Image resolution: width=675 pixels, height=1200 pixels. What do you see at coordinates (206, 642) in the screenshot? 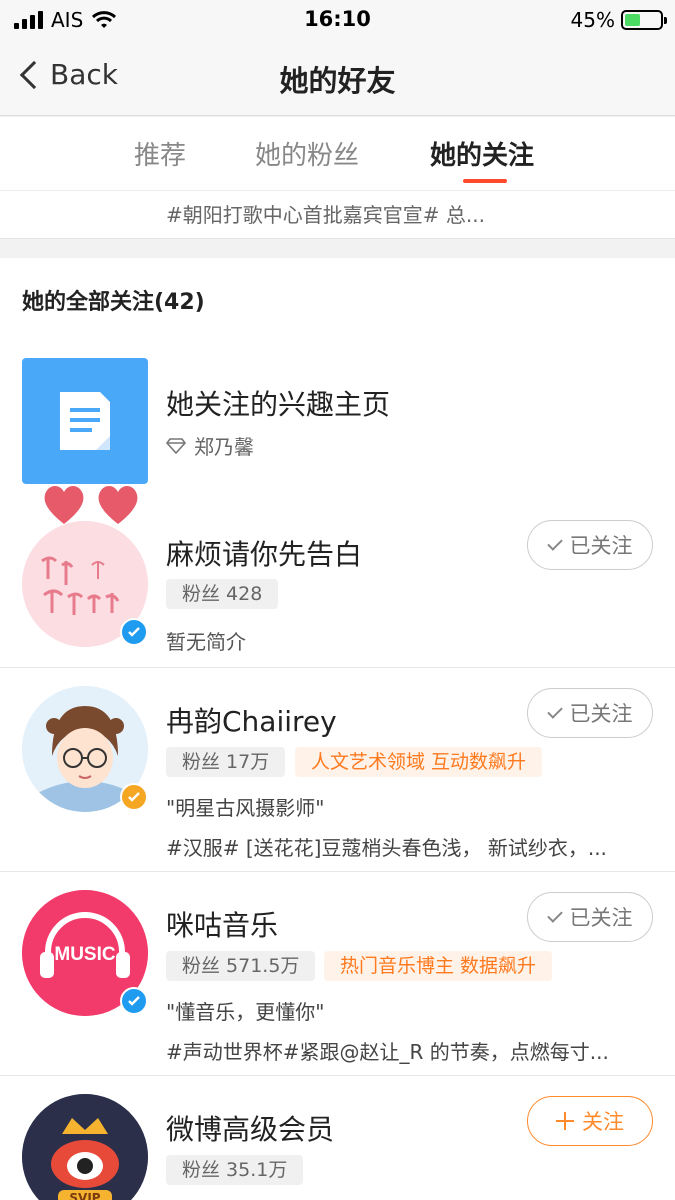
I see `user-bio: 暂无简介` at bounding box center [206, 642].